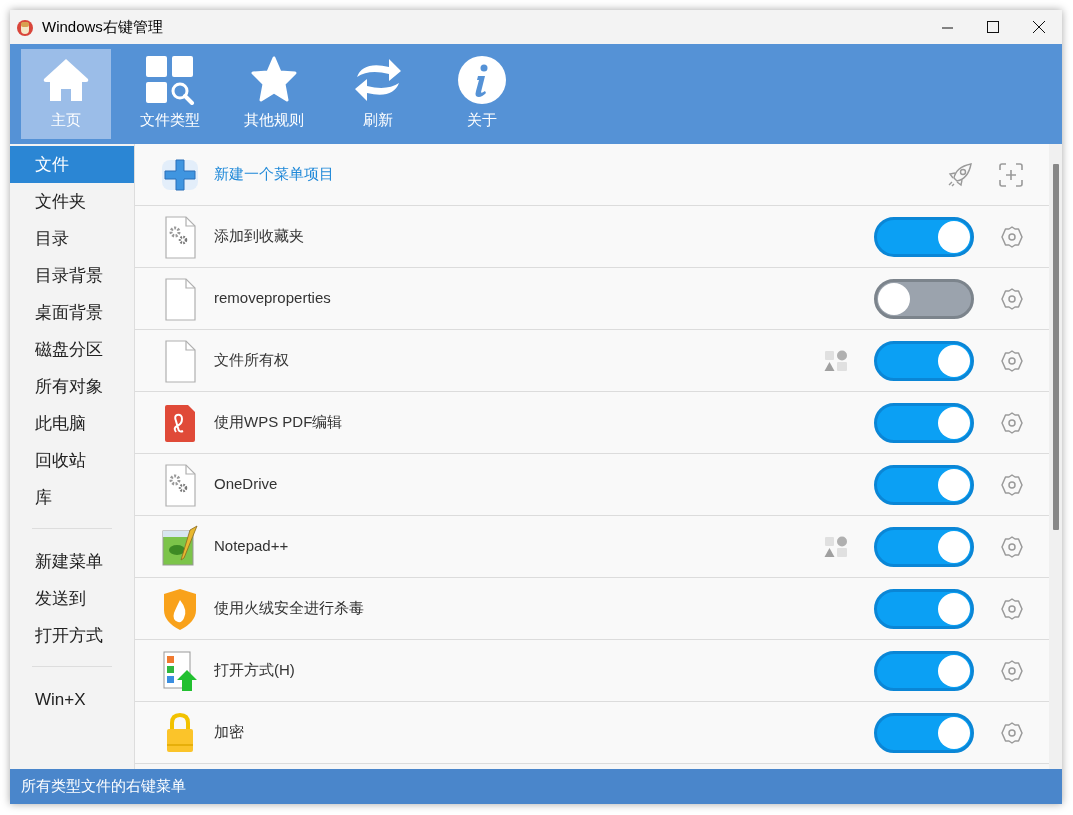  Describe the element at coordinates (251, 546) in the screenshot. I see `menu-item-label: Notepad++` at that location.